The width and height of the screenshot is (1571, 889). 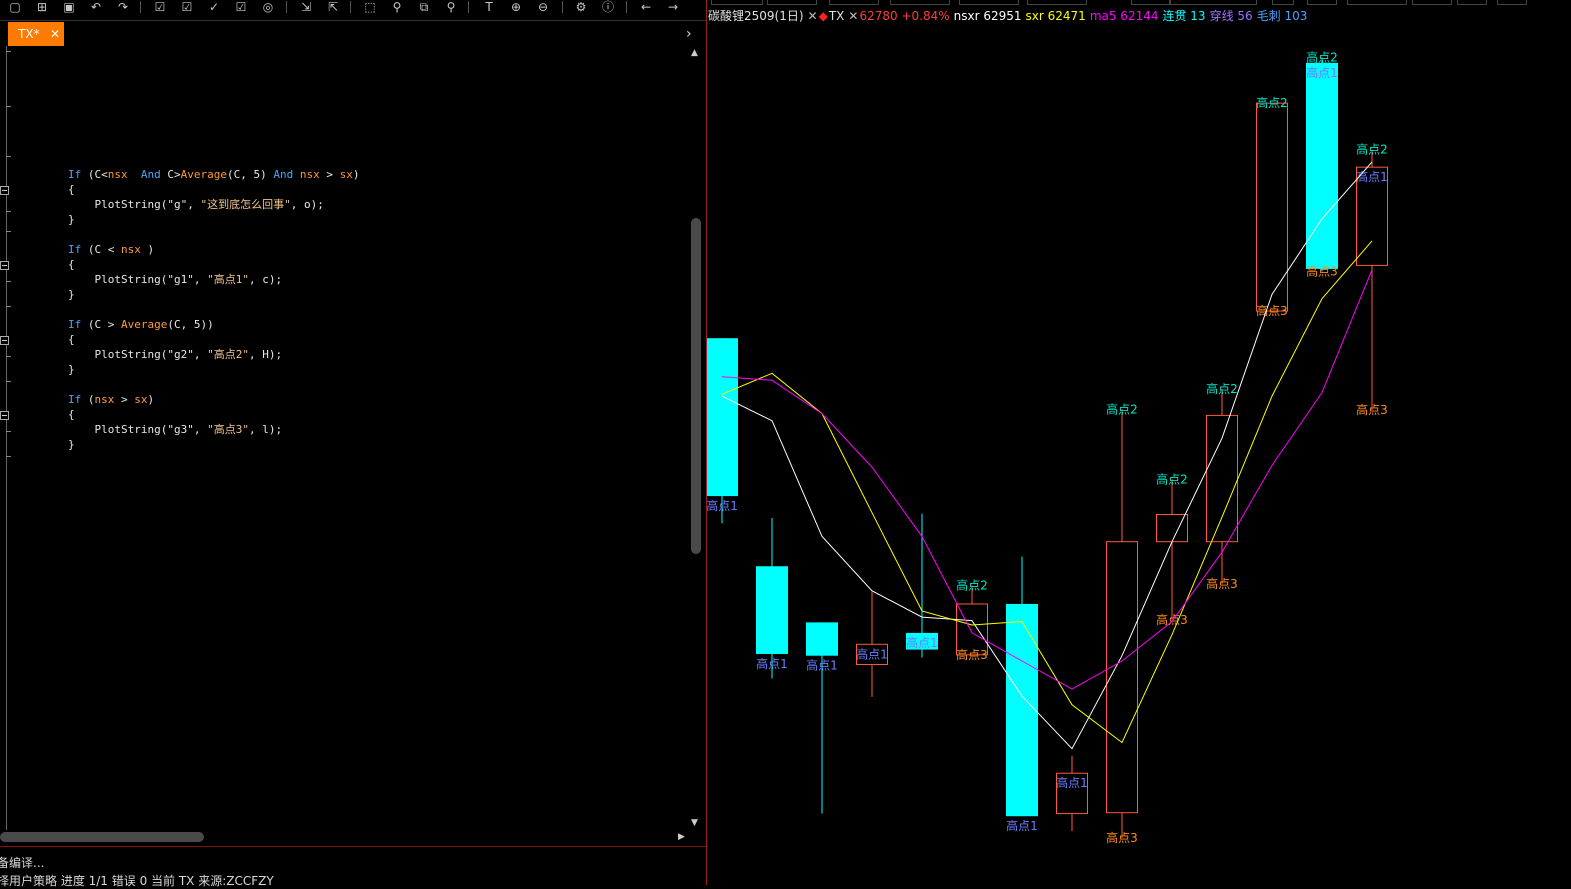 What do you see at coordinates (353, 867) in the screenshot?
I see `compile-output-panel: 备编译... 择用户策略 进度 1/1 错误 0 当前 TX 来源:ZCCFZY` at bounding box center [353, 867].